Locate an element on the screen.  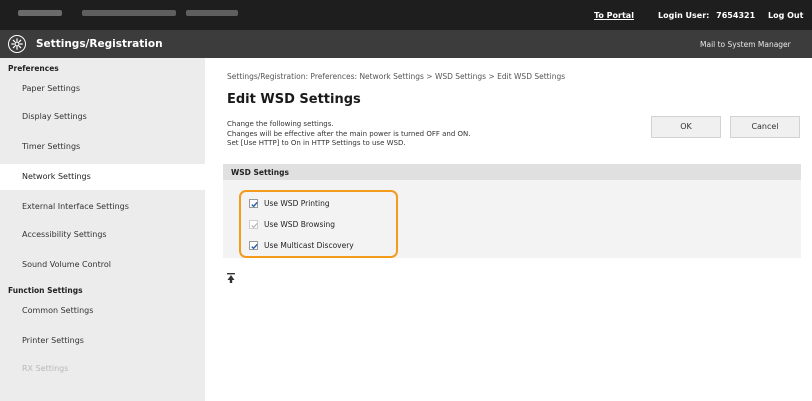
logout-link: Log Out is located at coordinates (785, 15).